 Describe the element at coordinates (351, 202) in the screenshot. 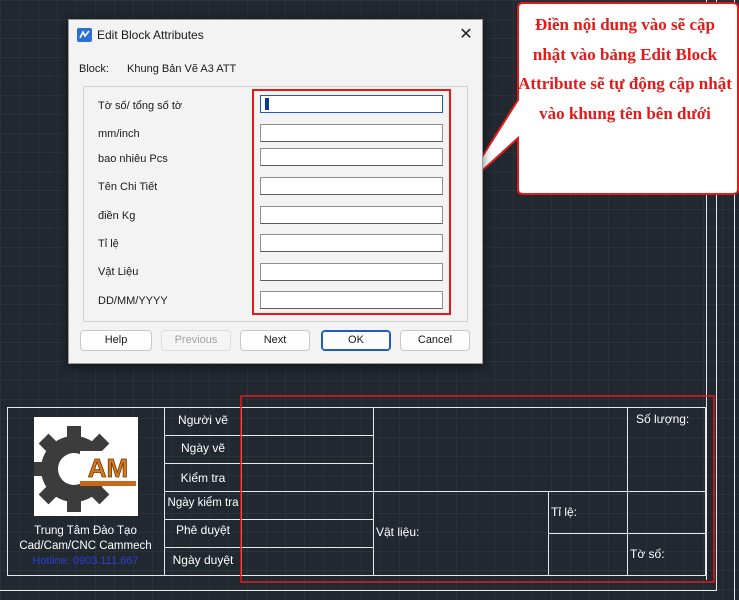

I see `inputs-highlight` at that location.